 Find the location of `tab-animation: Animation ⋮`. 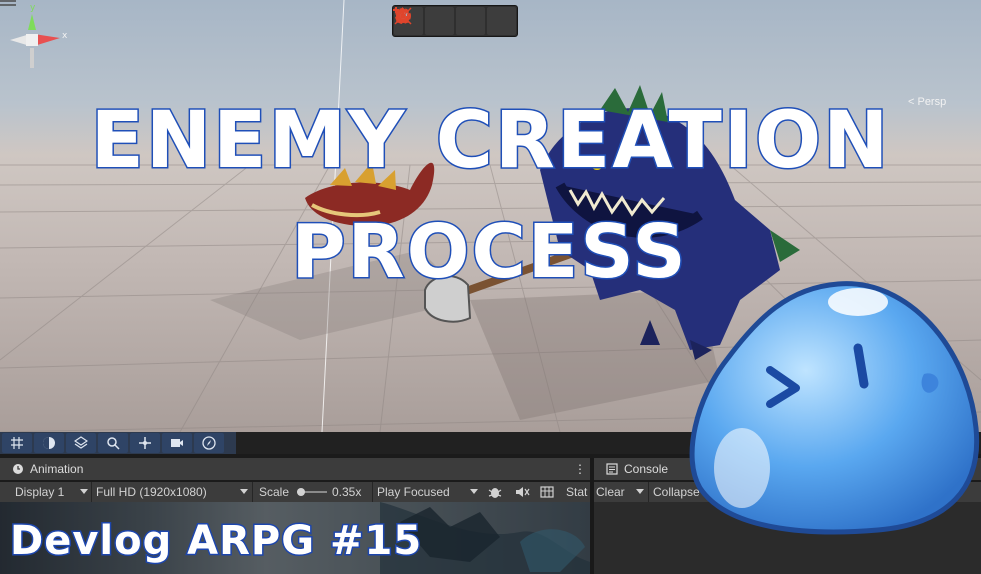

tab-animation: Animation ⋮ is located at coordinates (295, 469).